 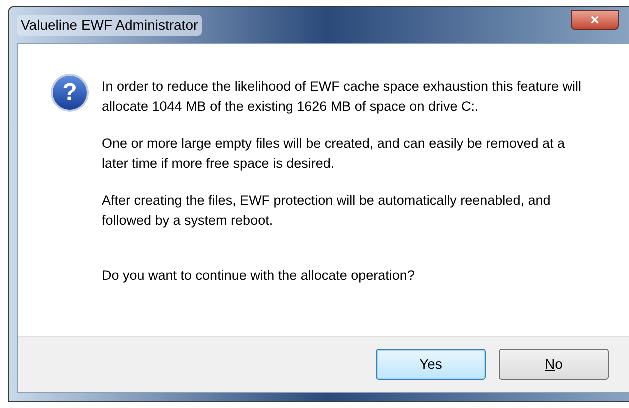 I want to click on dialog-button: No, so click(x=554, y=364).